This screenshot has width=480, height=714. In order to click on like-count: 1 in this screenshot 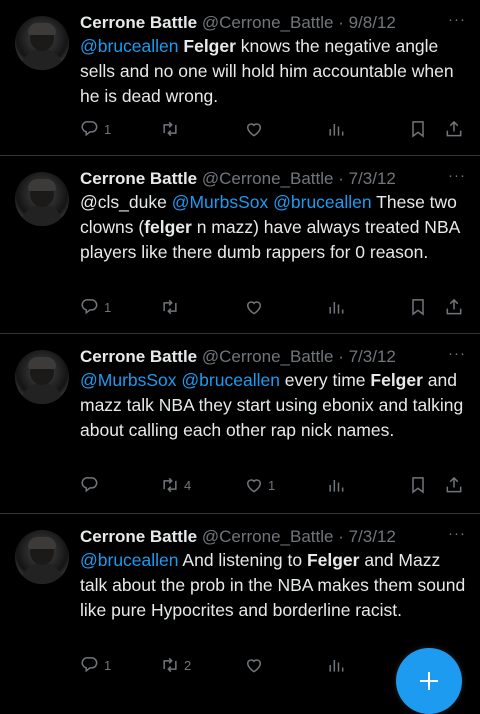, I will do `click(272, 485)`.